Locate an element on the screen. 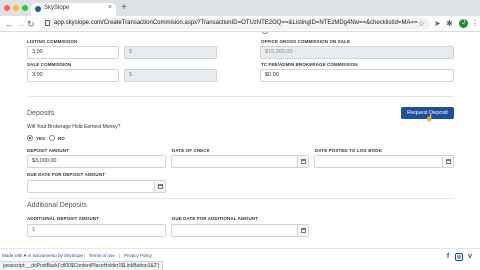  listing-commission-amount-field: $ is located at coordinates (170, 52).